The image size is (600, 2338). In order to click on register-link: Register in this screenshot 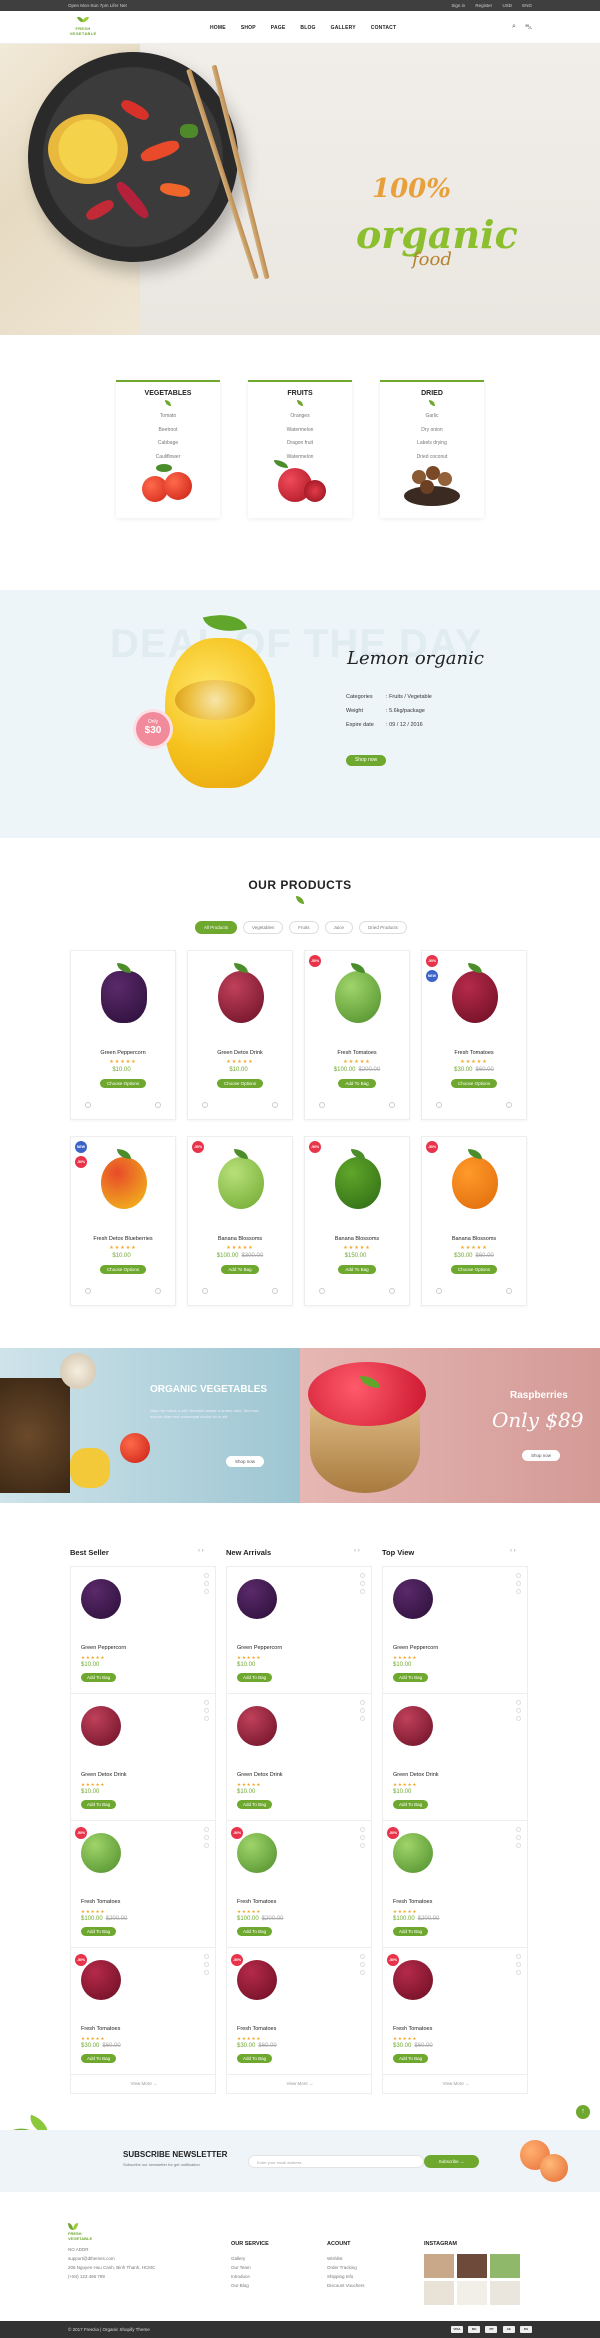, I will do `click(483, 5)`.